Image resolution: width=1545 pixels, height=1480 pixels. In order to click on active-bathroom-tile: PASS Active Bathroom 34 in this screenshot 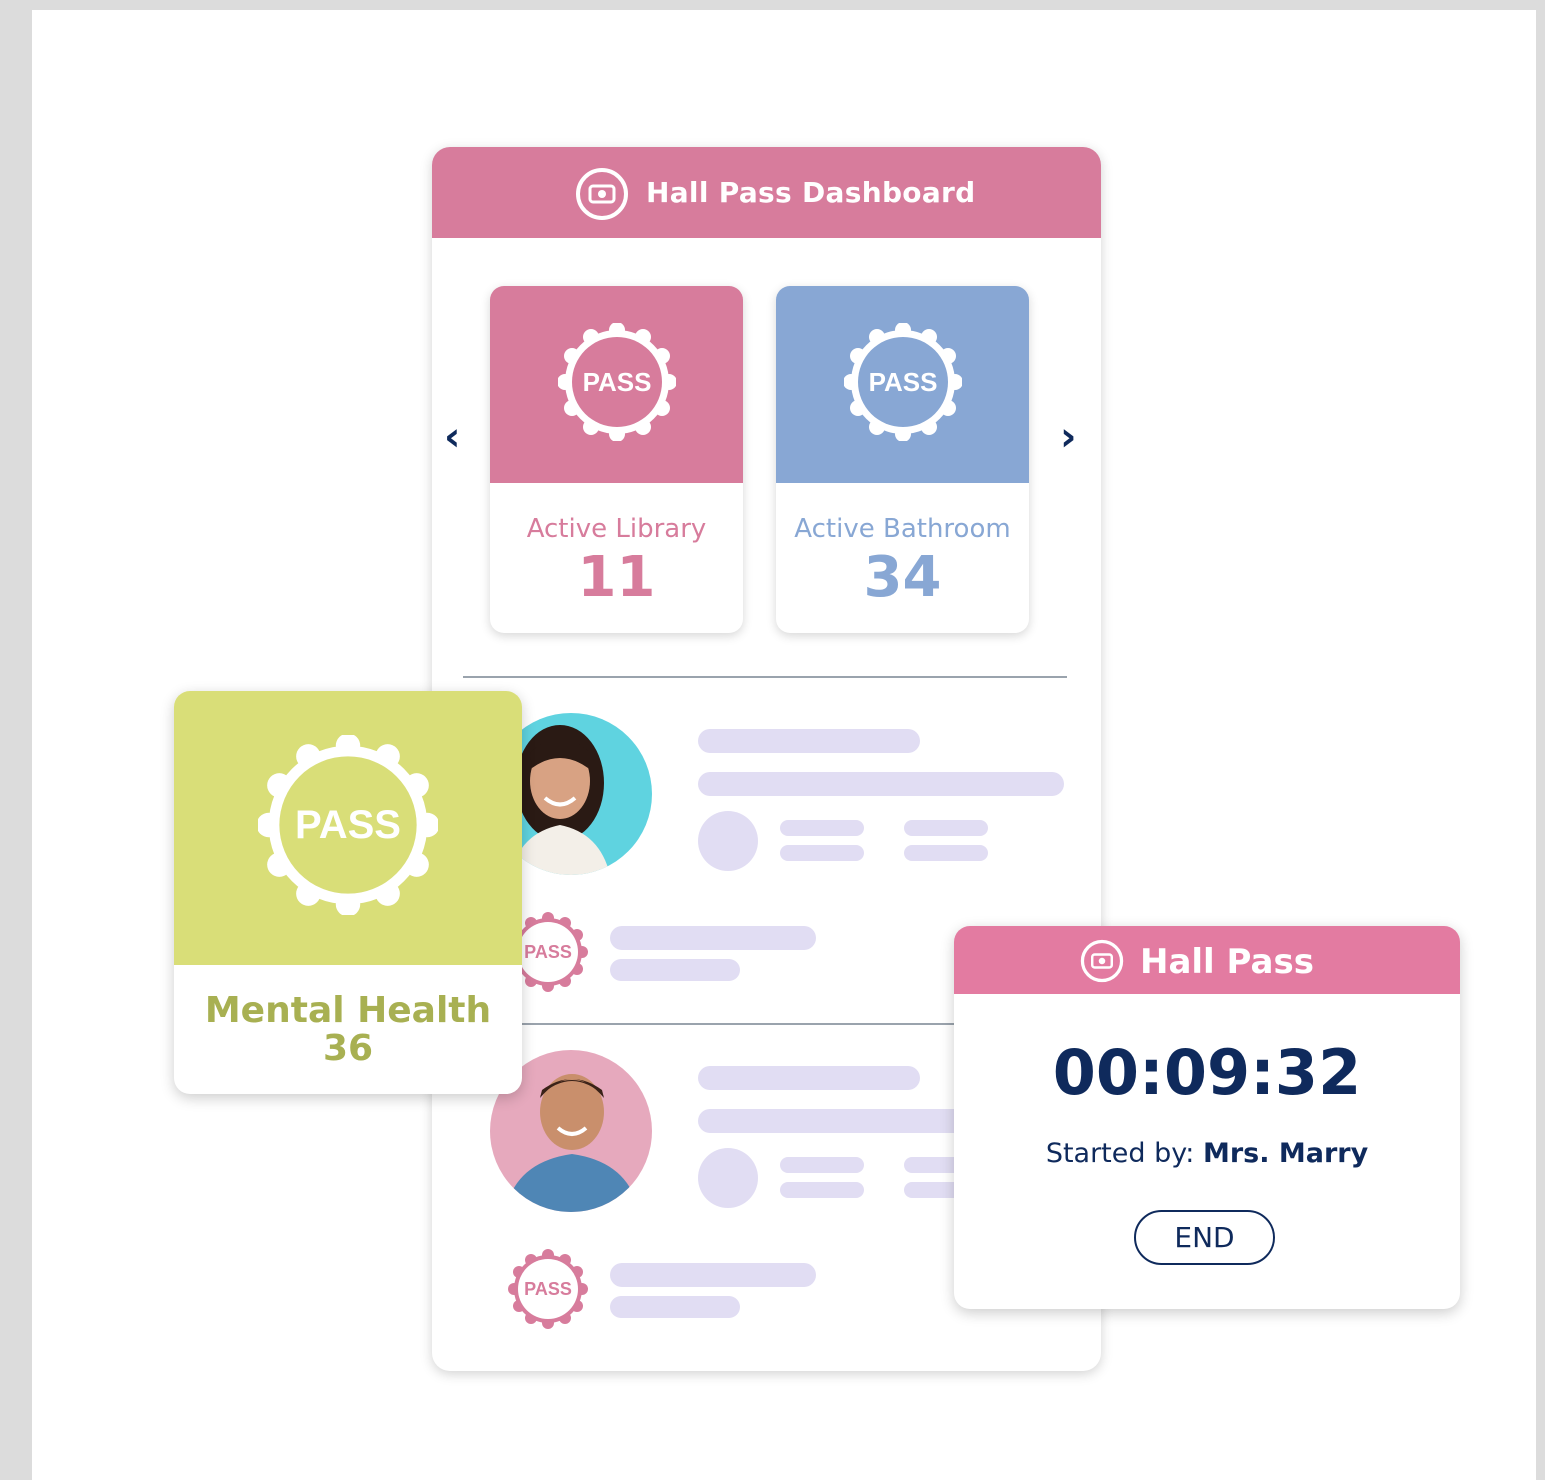, I will do `click(902, 459)`.